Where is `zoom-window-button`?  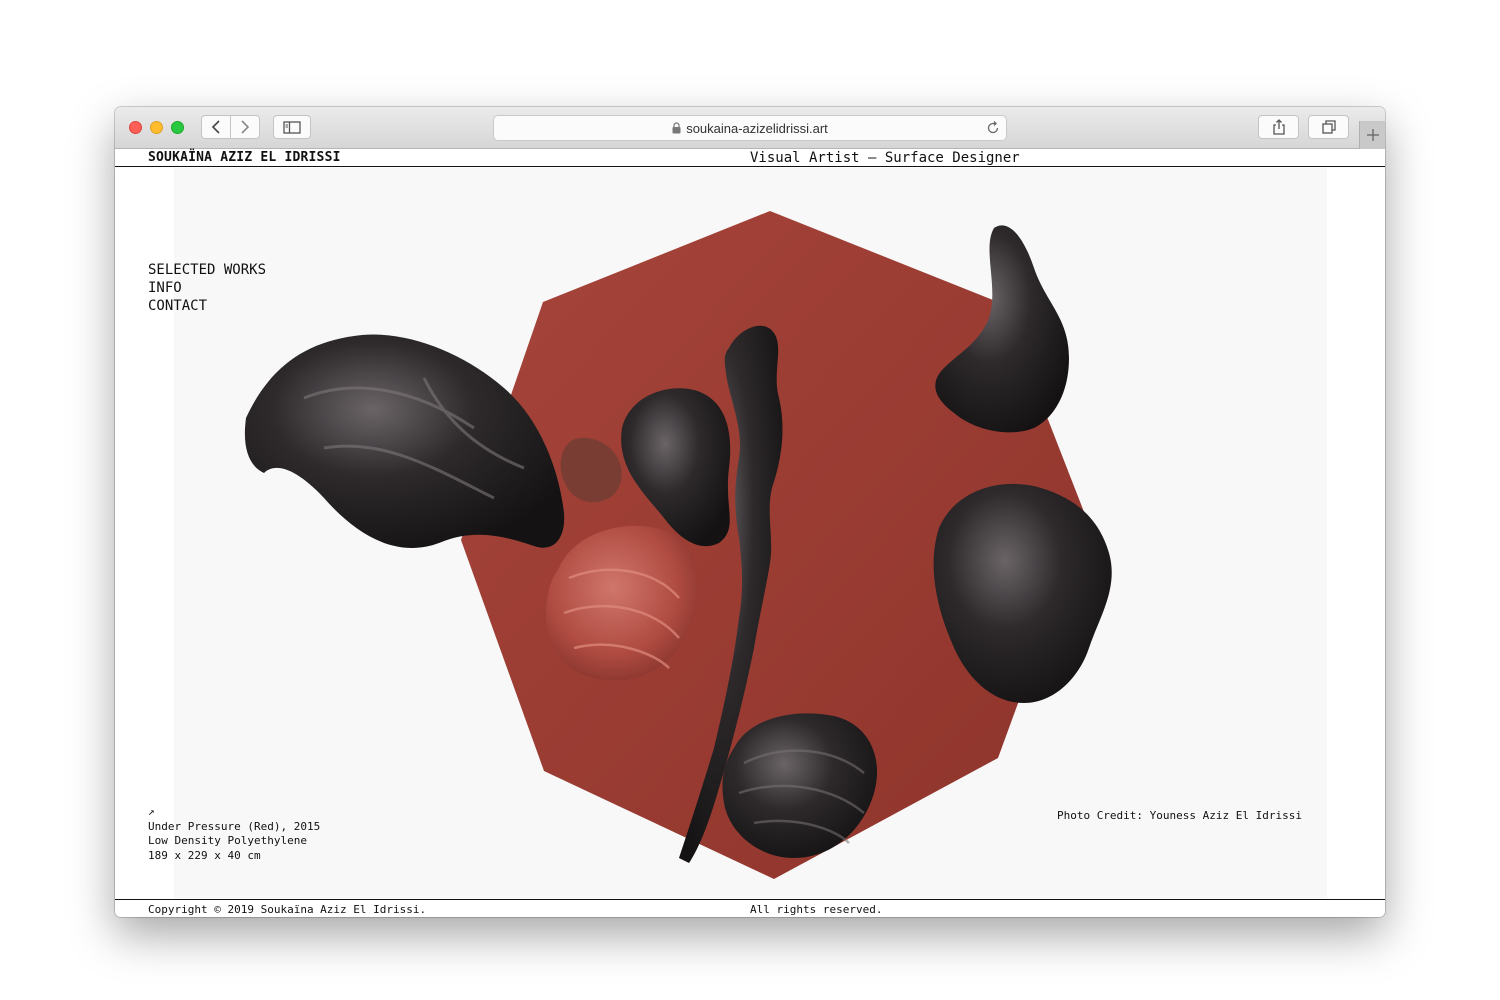
zoom-window-button is located at coordinates (177, 127).